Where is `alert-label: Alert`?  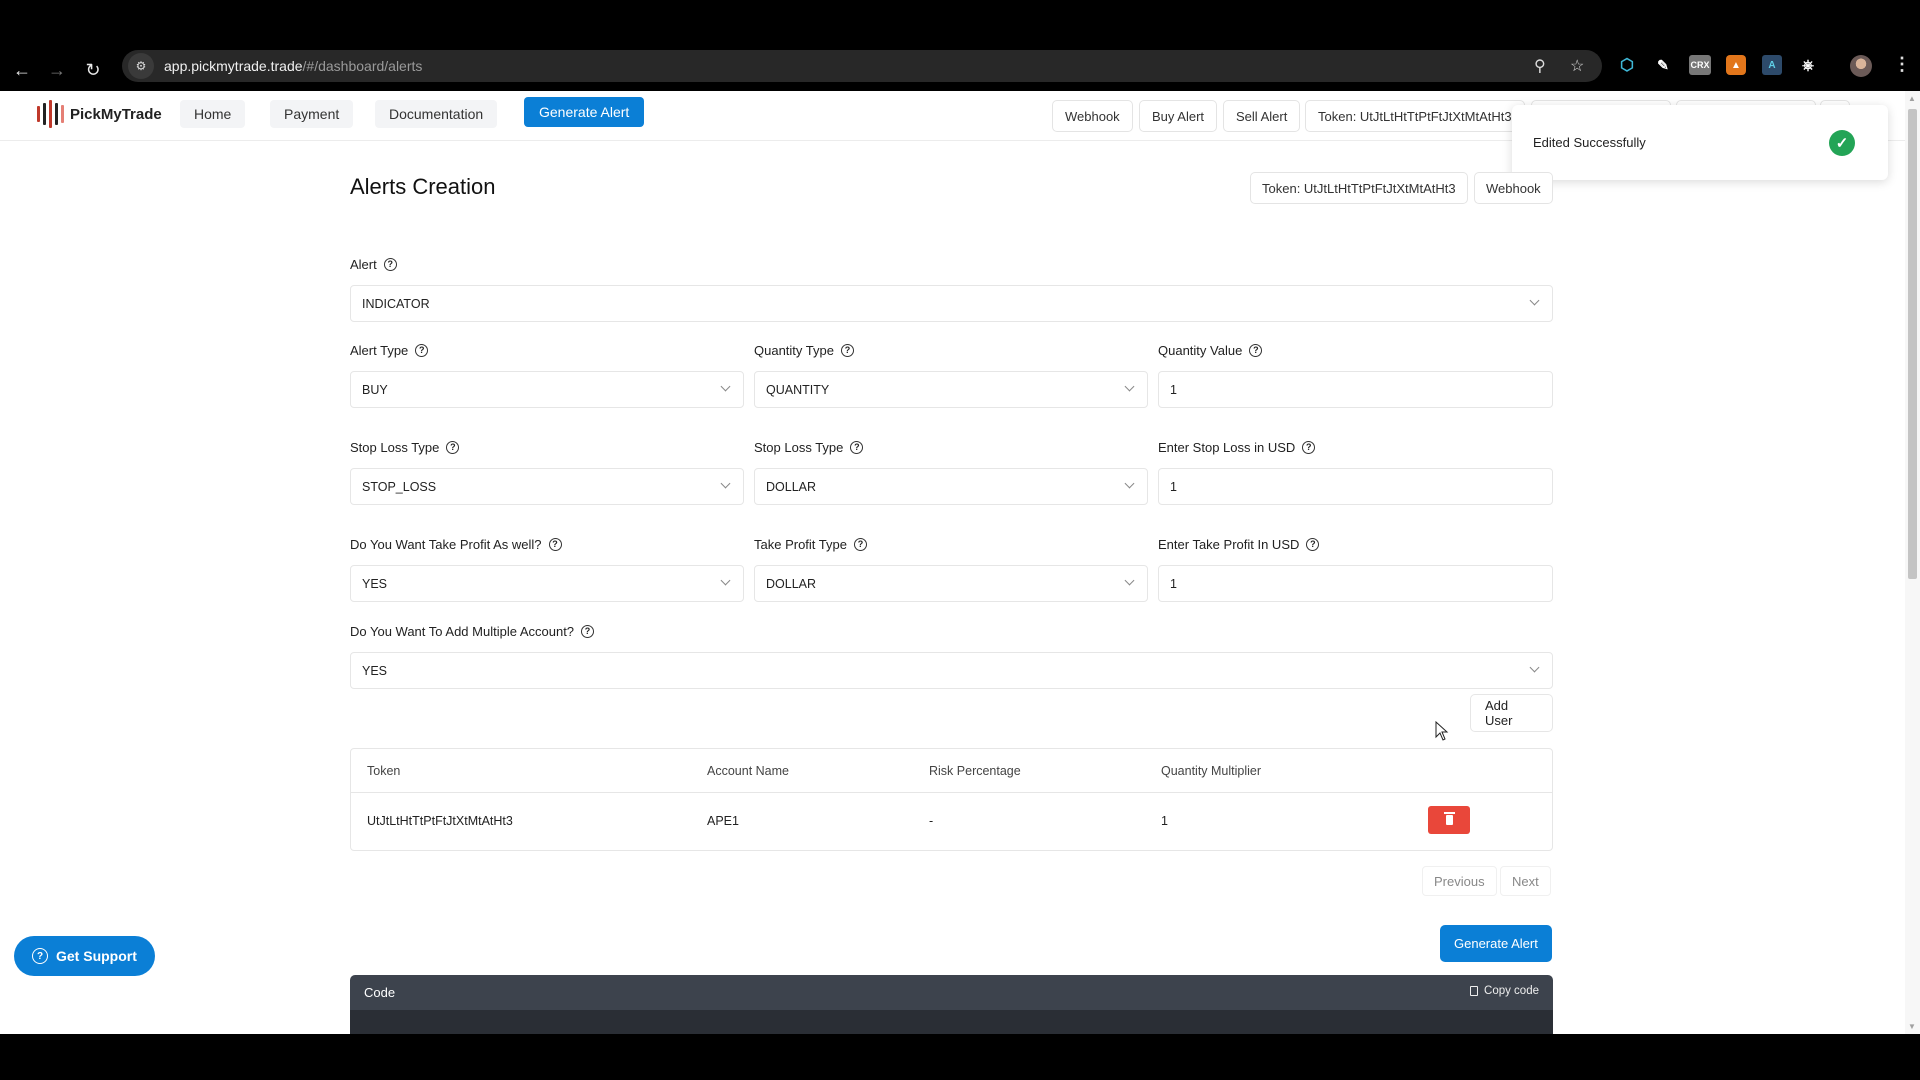 alert-label: Alert is located at coordinates (363, 264).